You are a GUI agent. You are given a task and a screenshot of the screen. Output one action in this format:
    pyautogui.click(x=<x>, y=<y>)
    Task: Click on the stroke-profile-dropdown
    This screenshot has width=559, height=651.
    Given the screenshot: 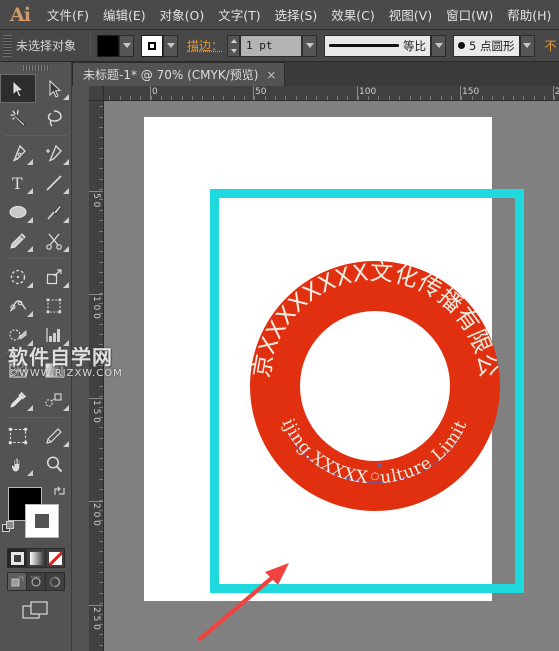 What is the action you would take?
    pyautogui.click(x=439, y=45)
    